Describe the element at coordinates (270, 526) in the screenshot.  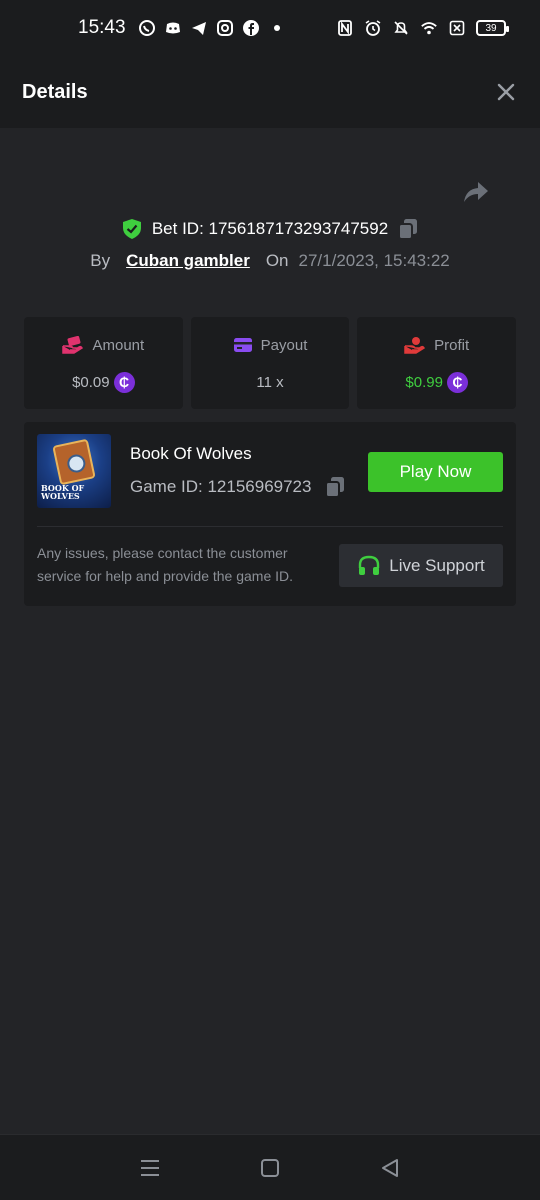
I see `divider` at that location.